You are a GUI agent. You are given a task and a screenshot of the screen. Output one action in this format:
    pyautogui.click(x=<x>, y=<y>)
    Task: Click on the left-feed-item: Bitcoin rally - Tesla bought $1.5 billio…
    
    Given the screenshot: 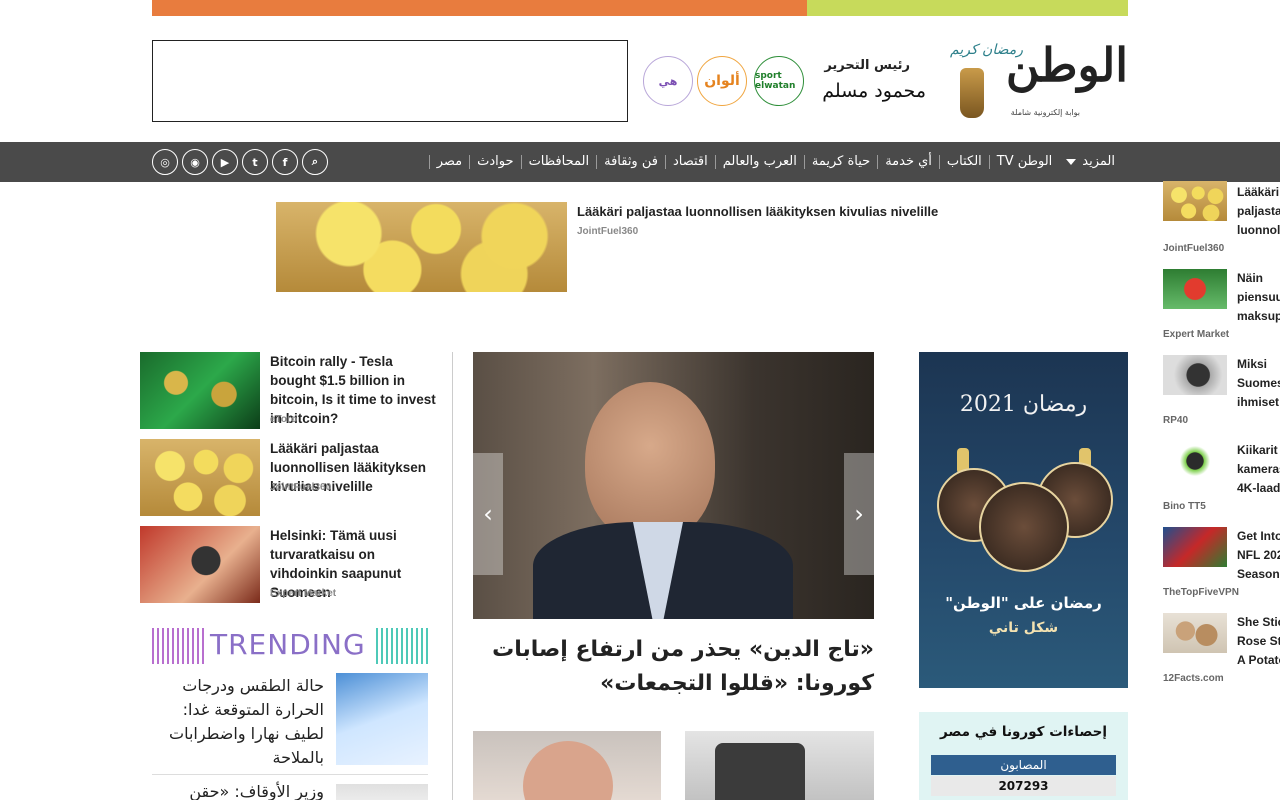 What is the action you would take?
    pyautogui.click(x=290, y=391)
    